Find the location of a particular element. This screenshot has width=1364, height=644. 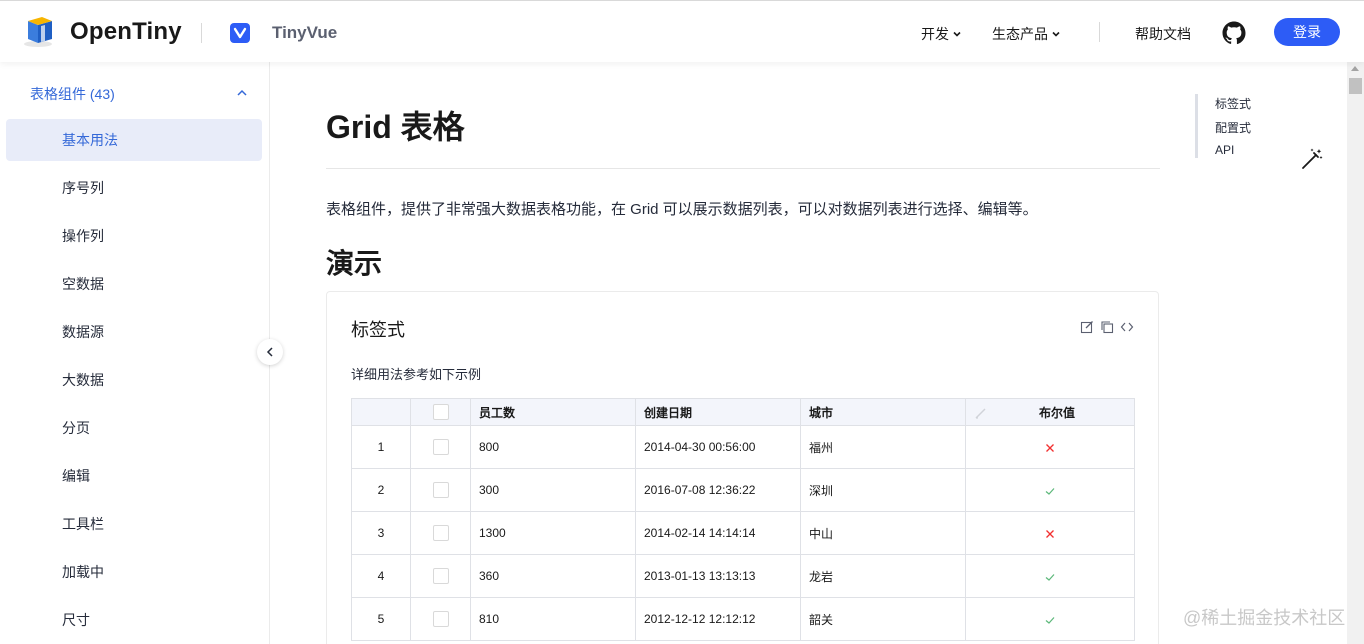

nav-ecosystem-menu: 生态产品 is located at coordinates (1026, 34).